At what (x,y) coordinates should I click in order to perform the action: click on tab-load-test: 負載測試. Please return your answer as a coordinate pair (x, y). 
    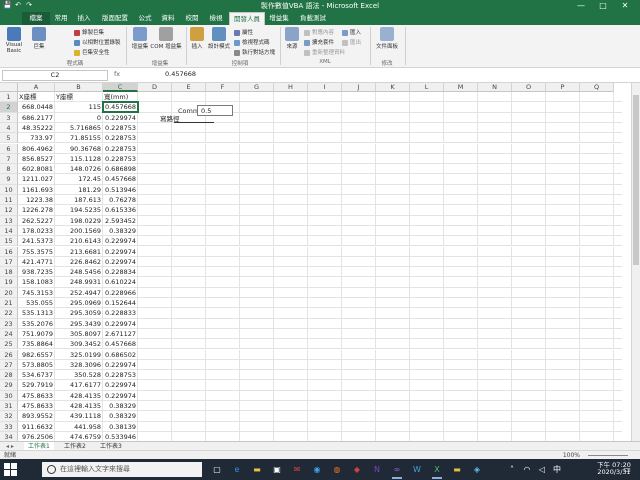
    Looking at the image, I should click on (313, 18).